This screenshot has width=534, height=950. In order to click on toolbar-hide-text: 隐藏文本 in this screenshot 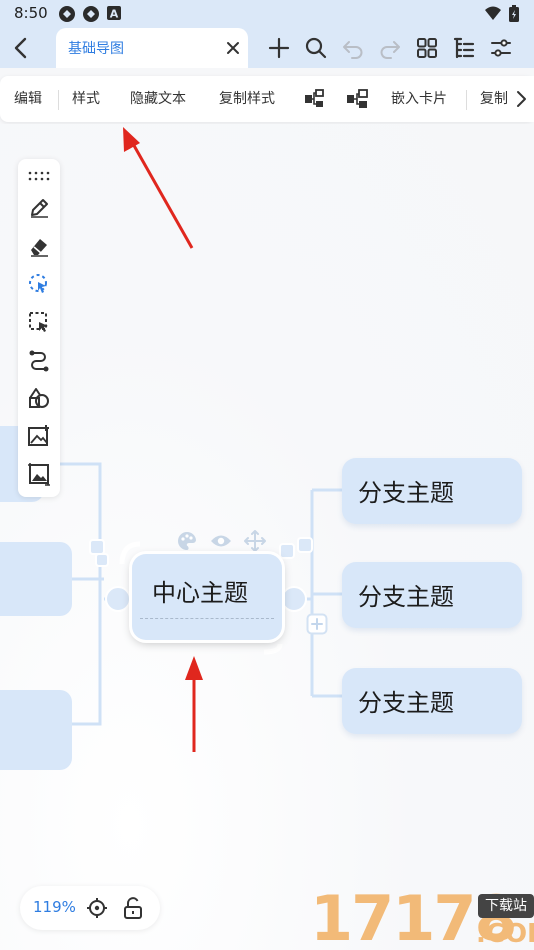, I will do `click(158, 99)`.